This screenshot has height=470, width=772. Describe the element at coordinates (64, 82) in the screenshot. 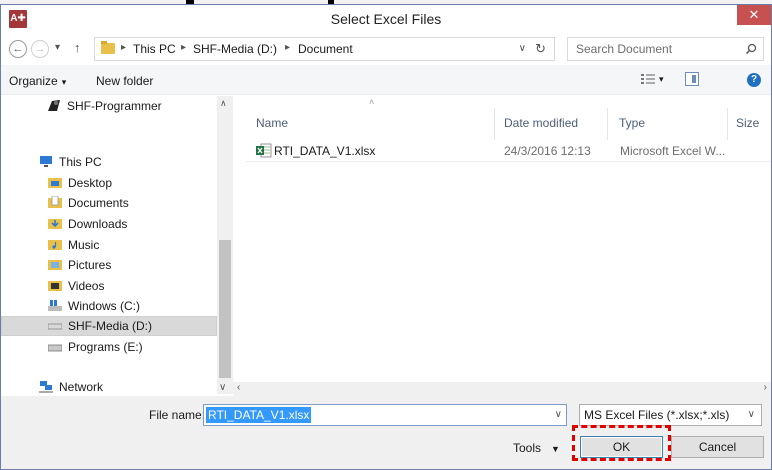

I see `chevron-down-icon: ▾` at that location.